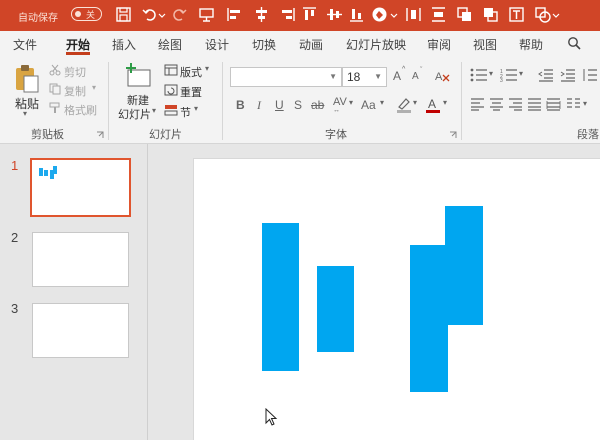 The image size is (600, 440). I want to click on paste-icon, so click(27, 79).